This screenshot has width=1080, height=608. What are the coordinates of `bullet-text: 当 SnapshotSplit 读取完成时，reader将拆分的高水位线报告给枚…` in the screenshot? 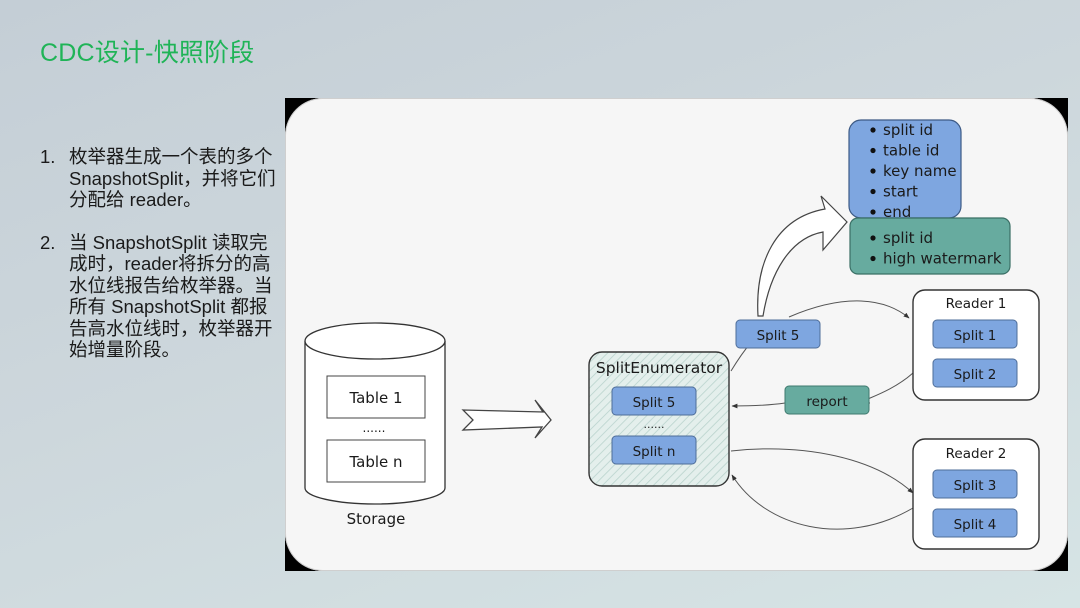 It's located at (171, 296).